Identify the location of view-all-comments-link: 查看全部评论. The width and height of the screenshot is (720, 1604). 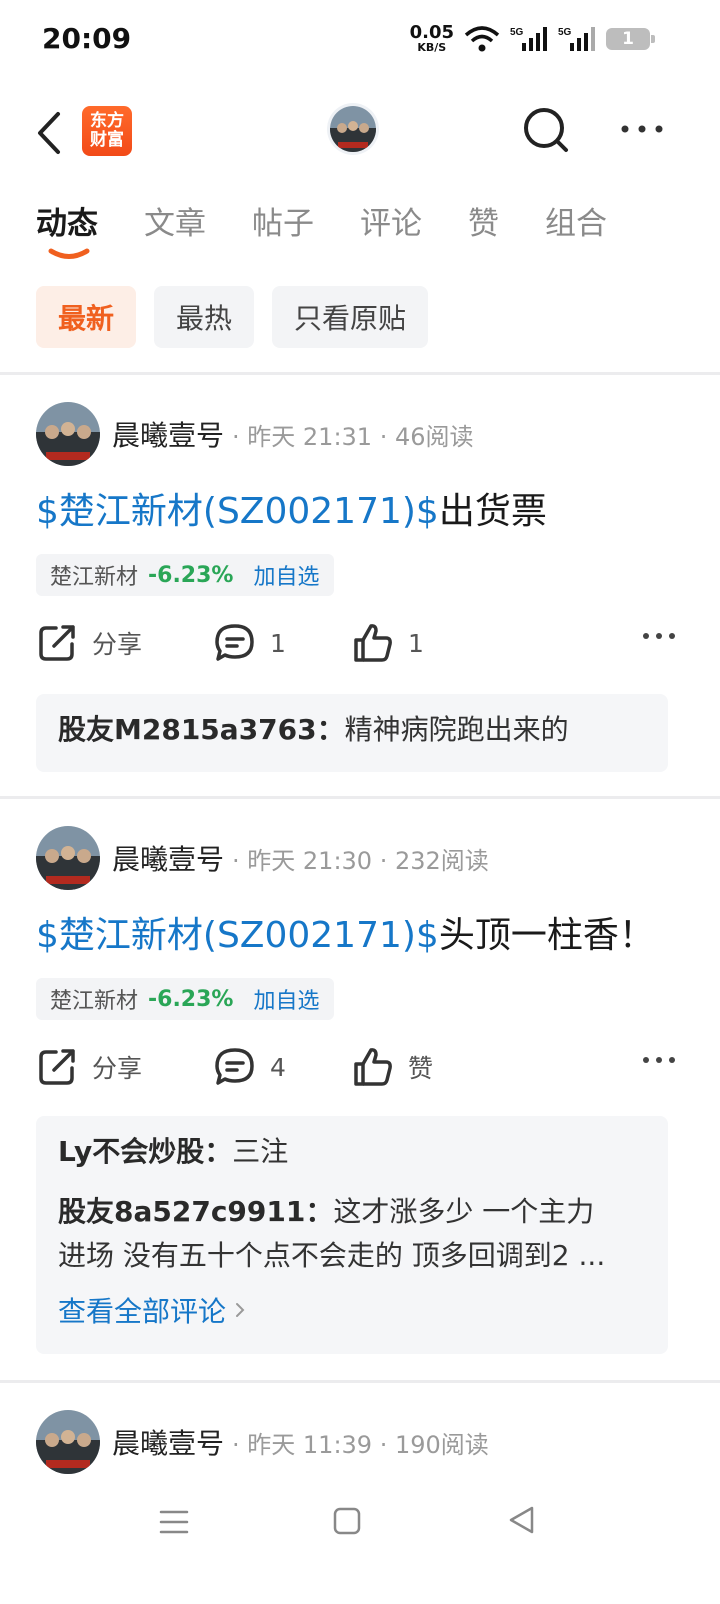
(152, 1310).